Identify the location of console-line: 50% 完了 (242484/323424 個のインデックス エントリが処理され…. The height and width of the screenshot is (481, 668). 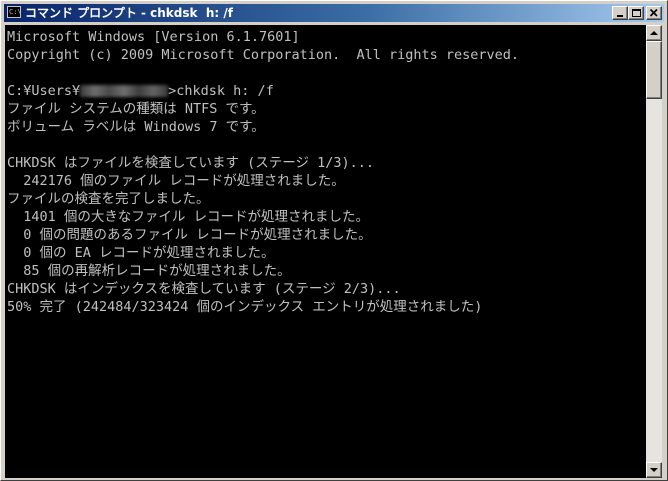
(245, 307).